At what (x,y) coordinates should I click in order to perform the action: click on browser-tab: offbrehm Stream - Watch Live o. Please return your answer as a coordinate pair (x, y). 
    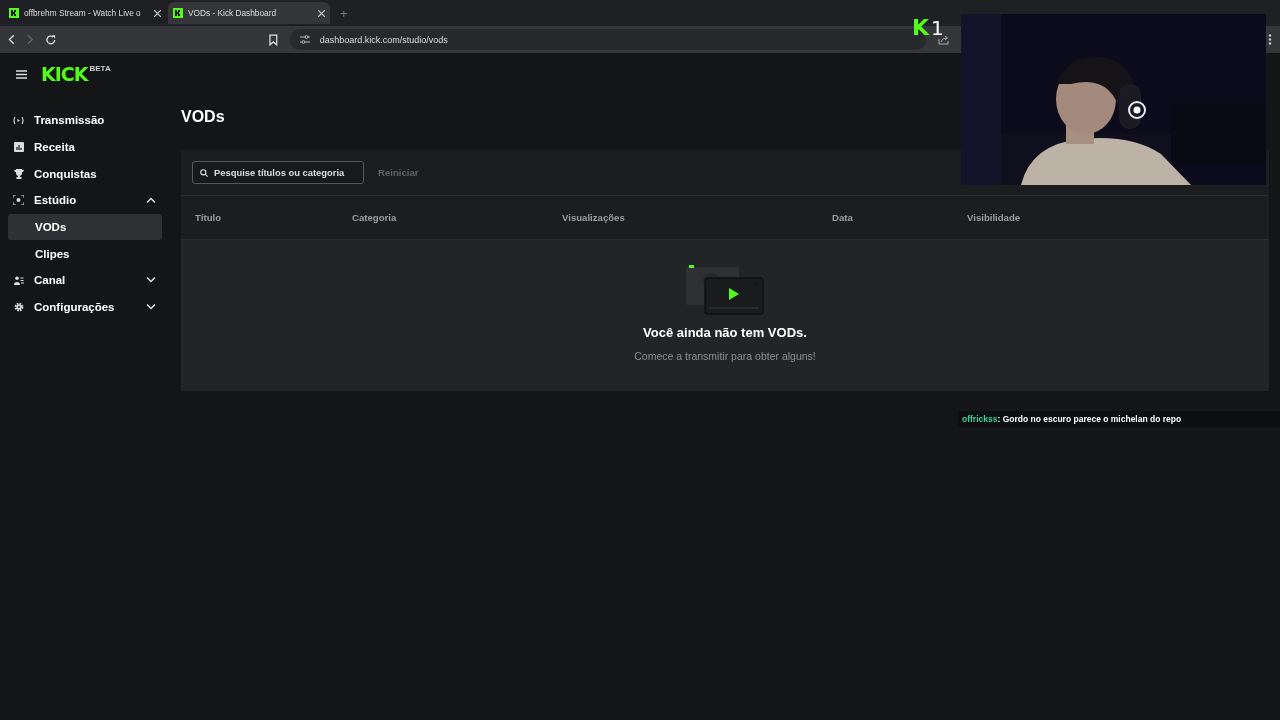
    Looking at the image, I should click on (85, 13).